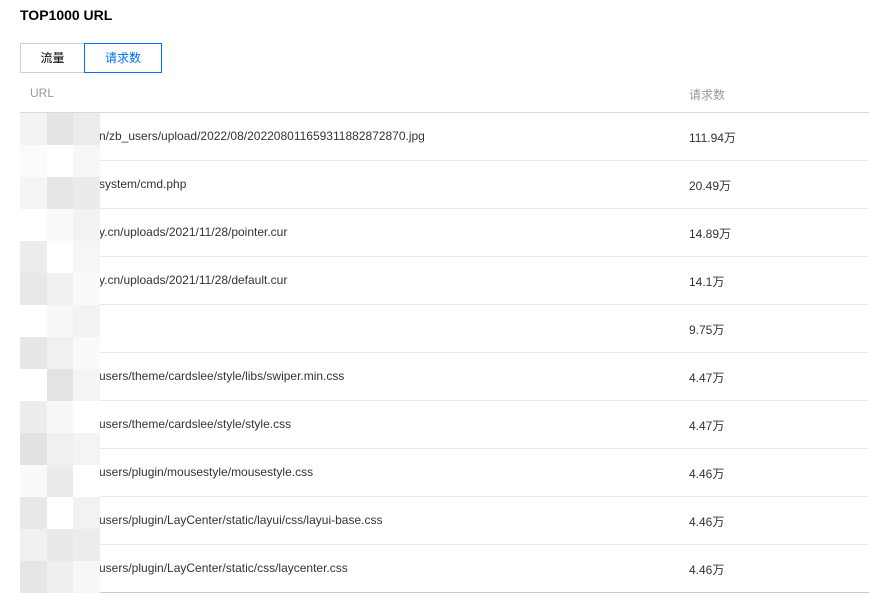 The image size is (869, 605). Describe the element at coordinates (123, 58) in the screenshot. I see `tab-requests: 请求数` at that location.